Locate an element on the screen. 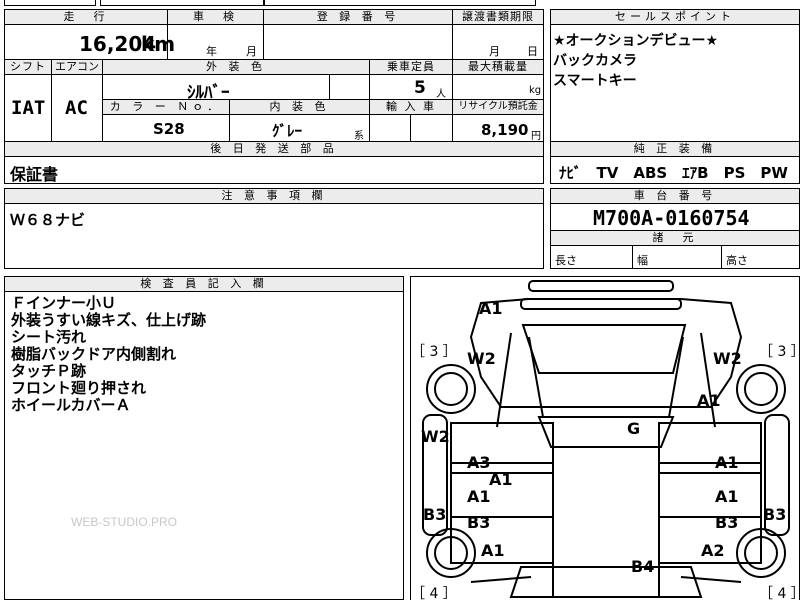 The width and height of the screenshot is (800, 603). mileage-header: 走 行 is located at coordinates (86, 17).